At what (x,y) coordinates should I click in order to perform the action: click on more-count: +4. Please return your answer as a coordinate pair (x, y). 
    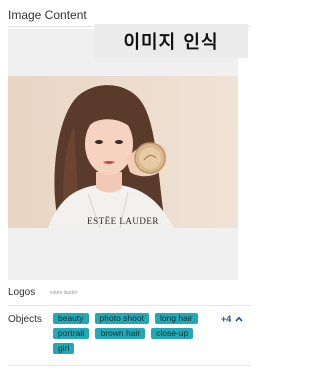
    Looking at the image, I should click on (226, 319).